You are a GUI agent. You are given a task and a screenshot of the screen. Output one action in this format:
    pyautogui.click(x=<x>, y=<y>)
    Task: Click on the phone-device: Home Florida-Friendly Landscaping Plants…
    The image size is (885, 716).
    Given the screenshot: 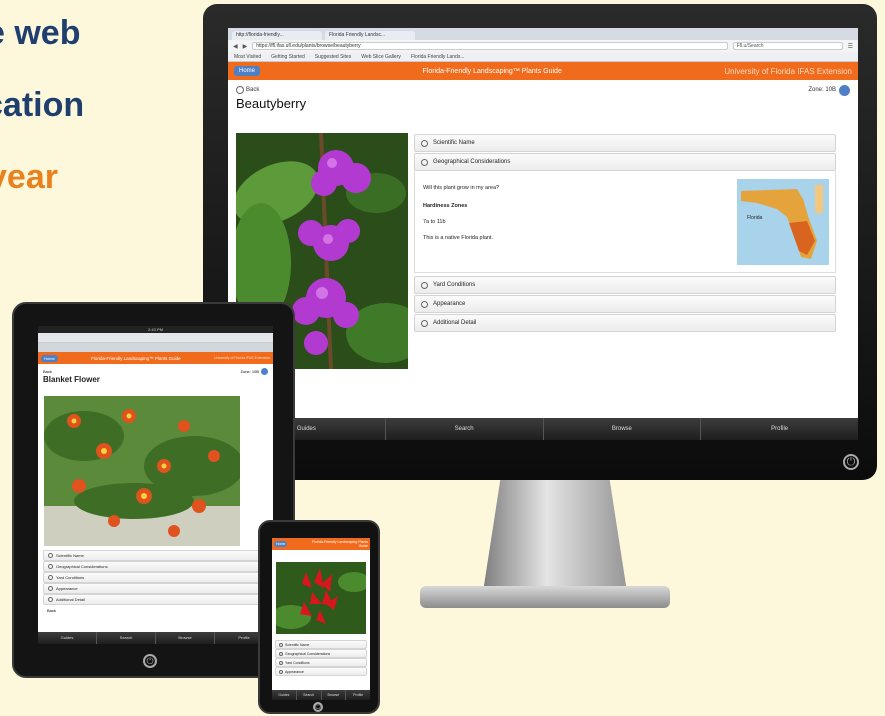 What is the action you would take?
    pyautogui.click(x=319, y=617)
    